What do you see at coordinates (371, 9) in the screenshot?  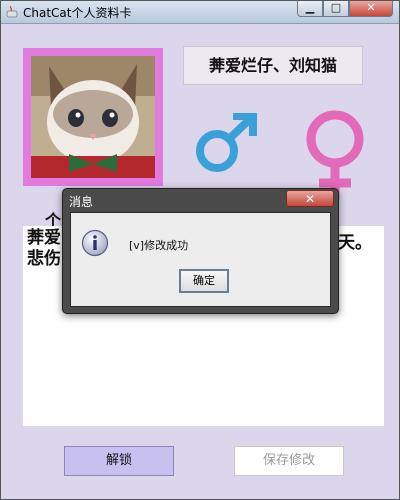 I see `close-button: ✕` at bounding box center [371, 9].